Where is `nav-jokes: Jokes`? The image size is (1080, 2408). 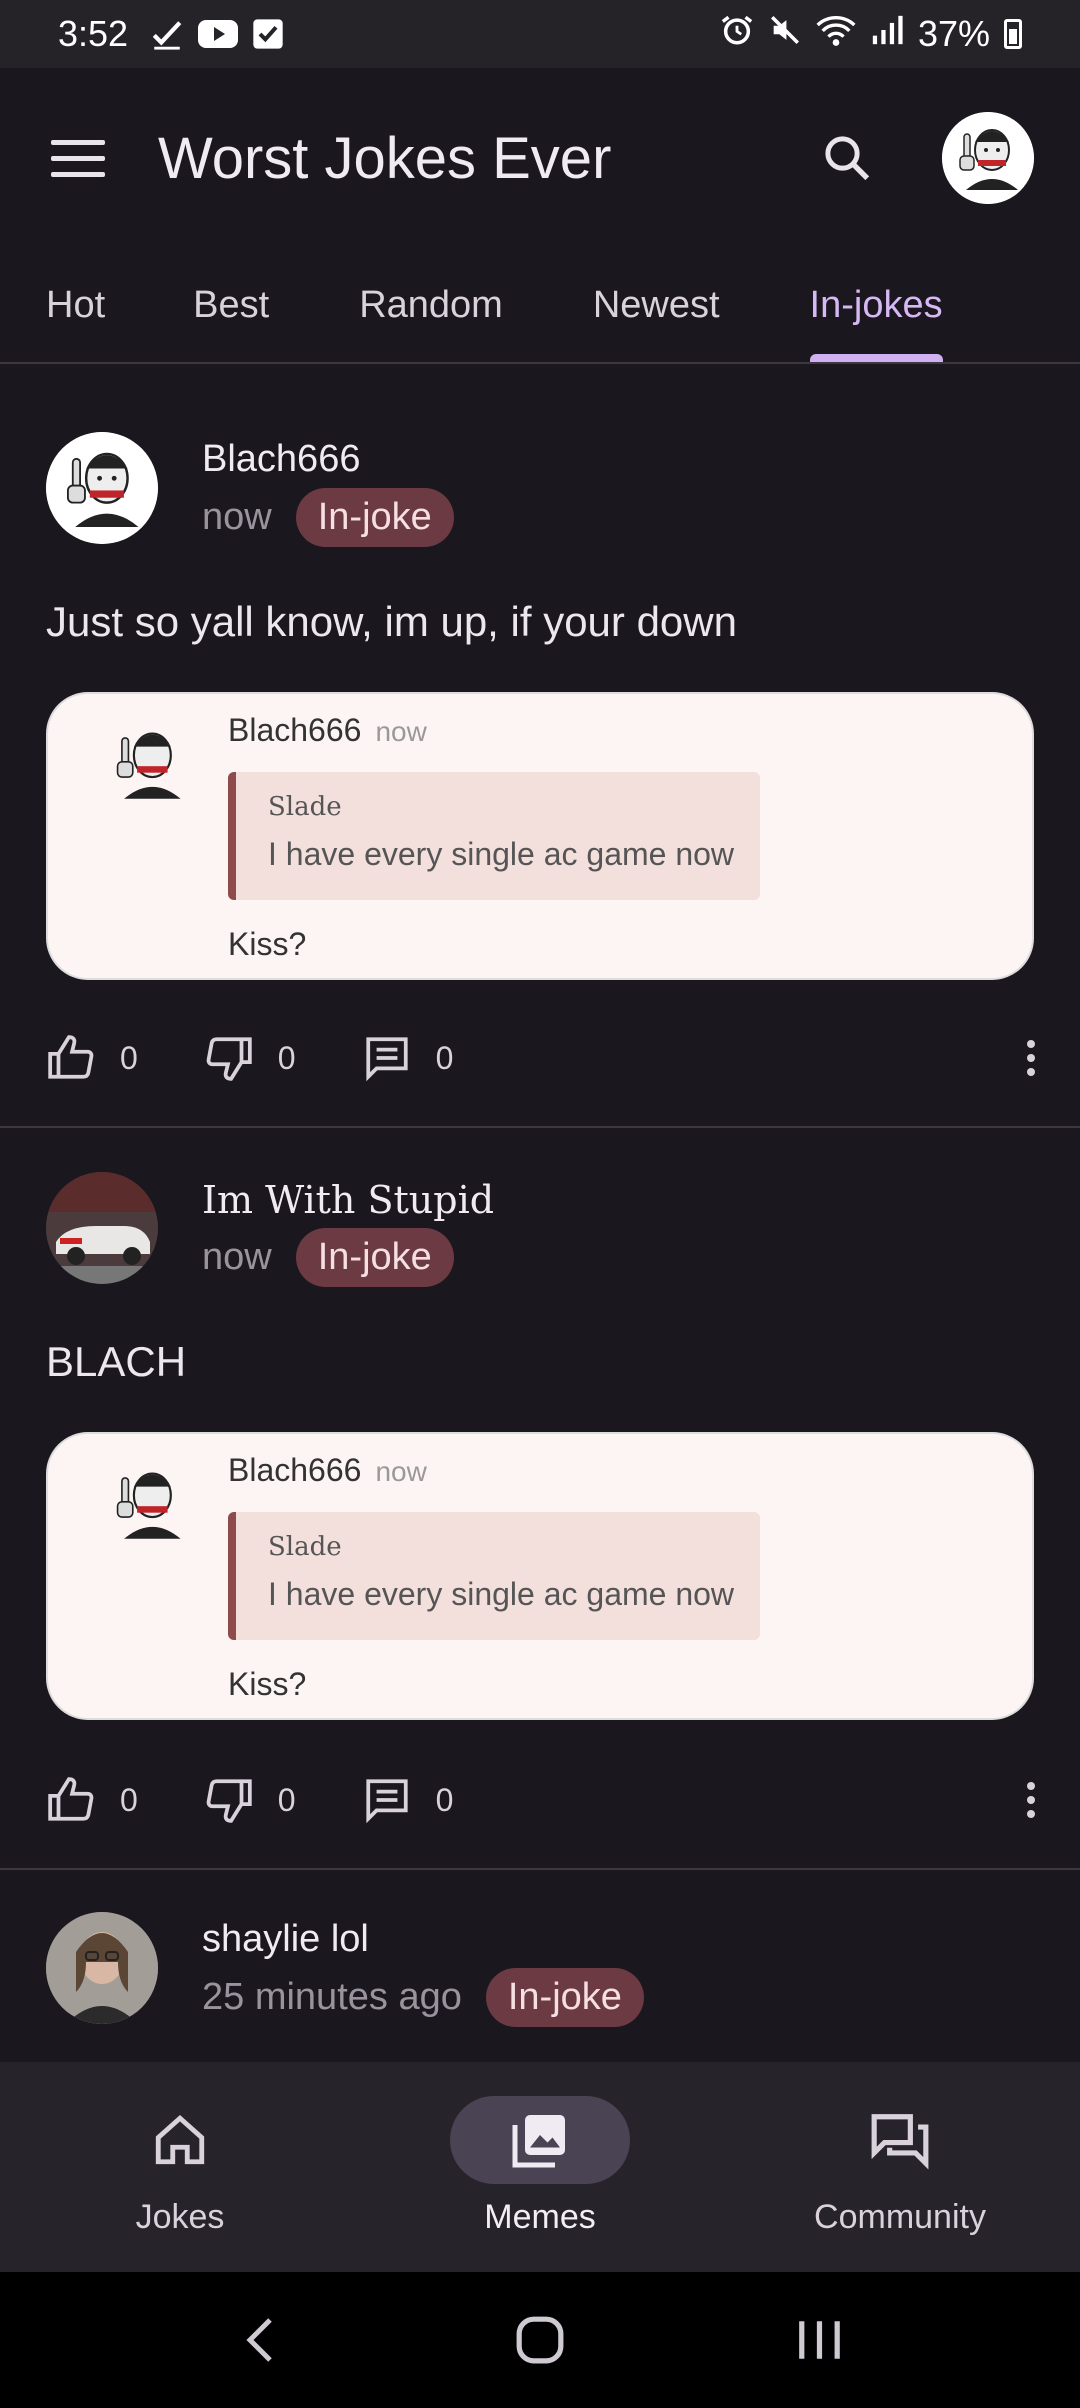 nav-jokes: Jokes is located at coordinates (180, 2167).